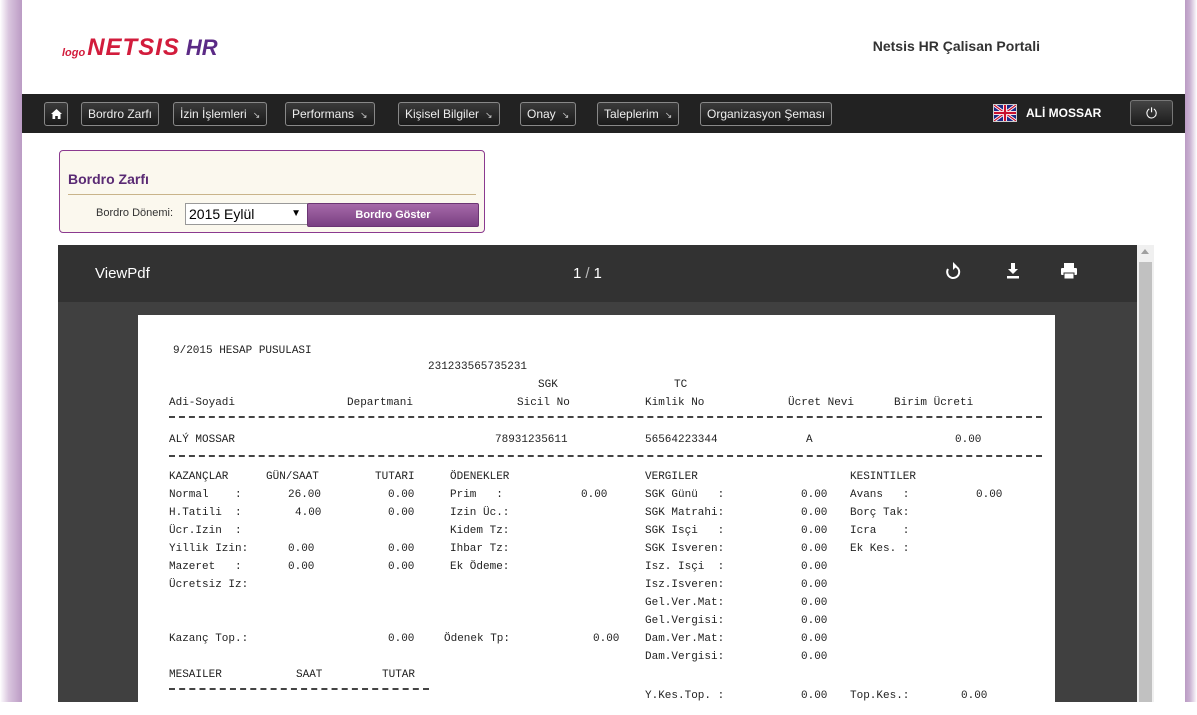 The image size is (1197, 715). What do you see at coordinates (202, 440) in the screenshot?
I see `employee-name: ALÝ MOSSAR` at bounding box center [202, 440].